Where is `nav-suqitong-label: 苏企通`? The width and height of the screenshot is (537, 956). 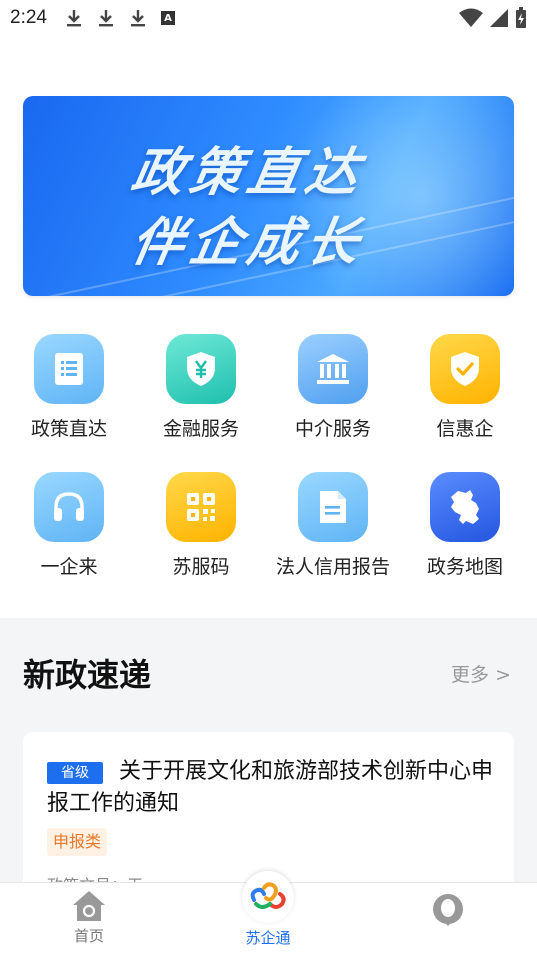
nav-suqitong-label: 苏企通 is located at coordinates (268, 938).